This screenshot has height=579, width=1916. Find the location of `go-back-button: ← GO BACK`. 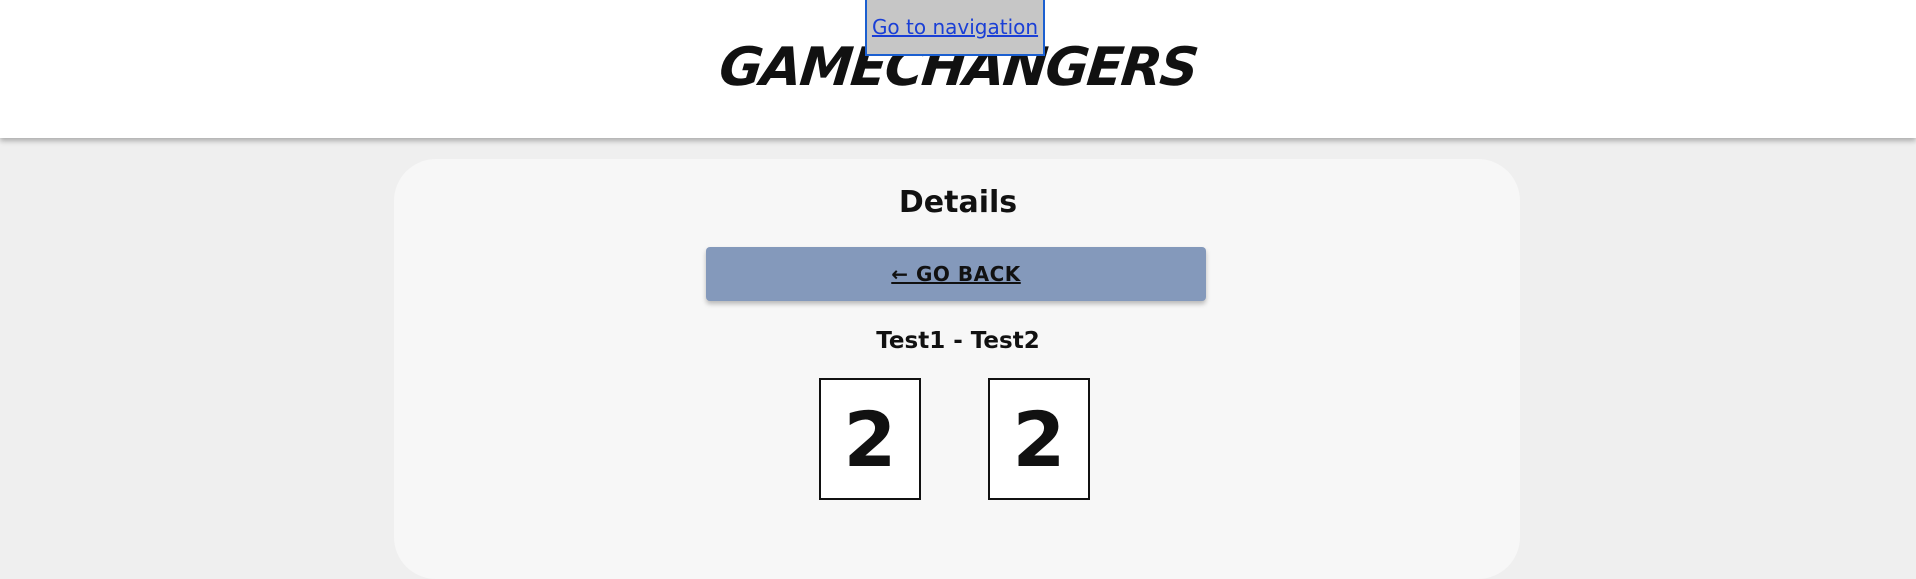

go-back-button: ← GO BACK is located at coordinates (956, 274).